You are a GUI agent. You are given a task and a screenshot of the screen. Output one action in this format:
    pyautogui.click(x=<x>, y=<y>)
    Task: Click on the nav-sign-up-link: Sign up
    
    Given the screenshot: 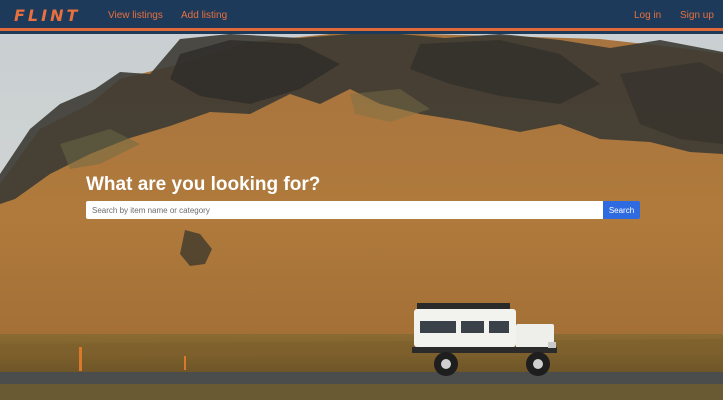 What is the action you would take?
    pyautogui.click(x=697, y=15)
    